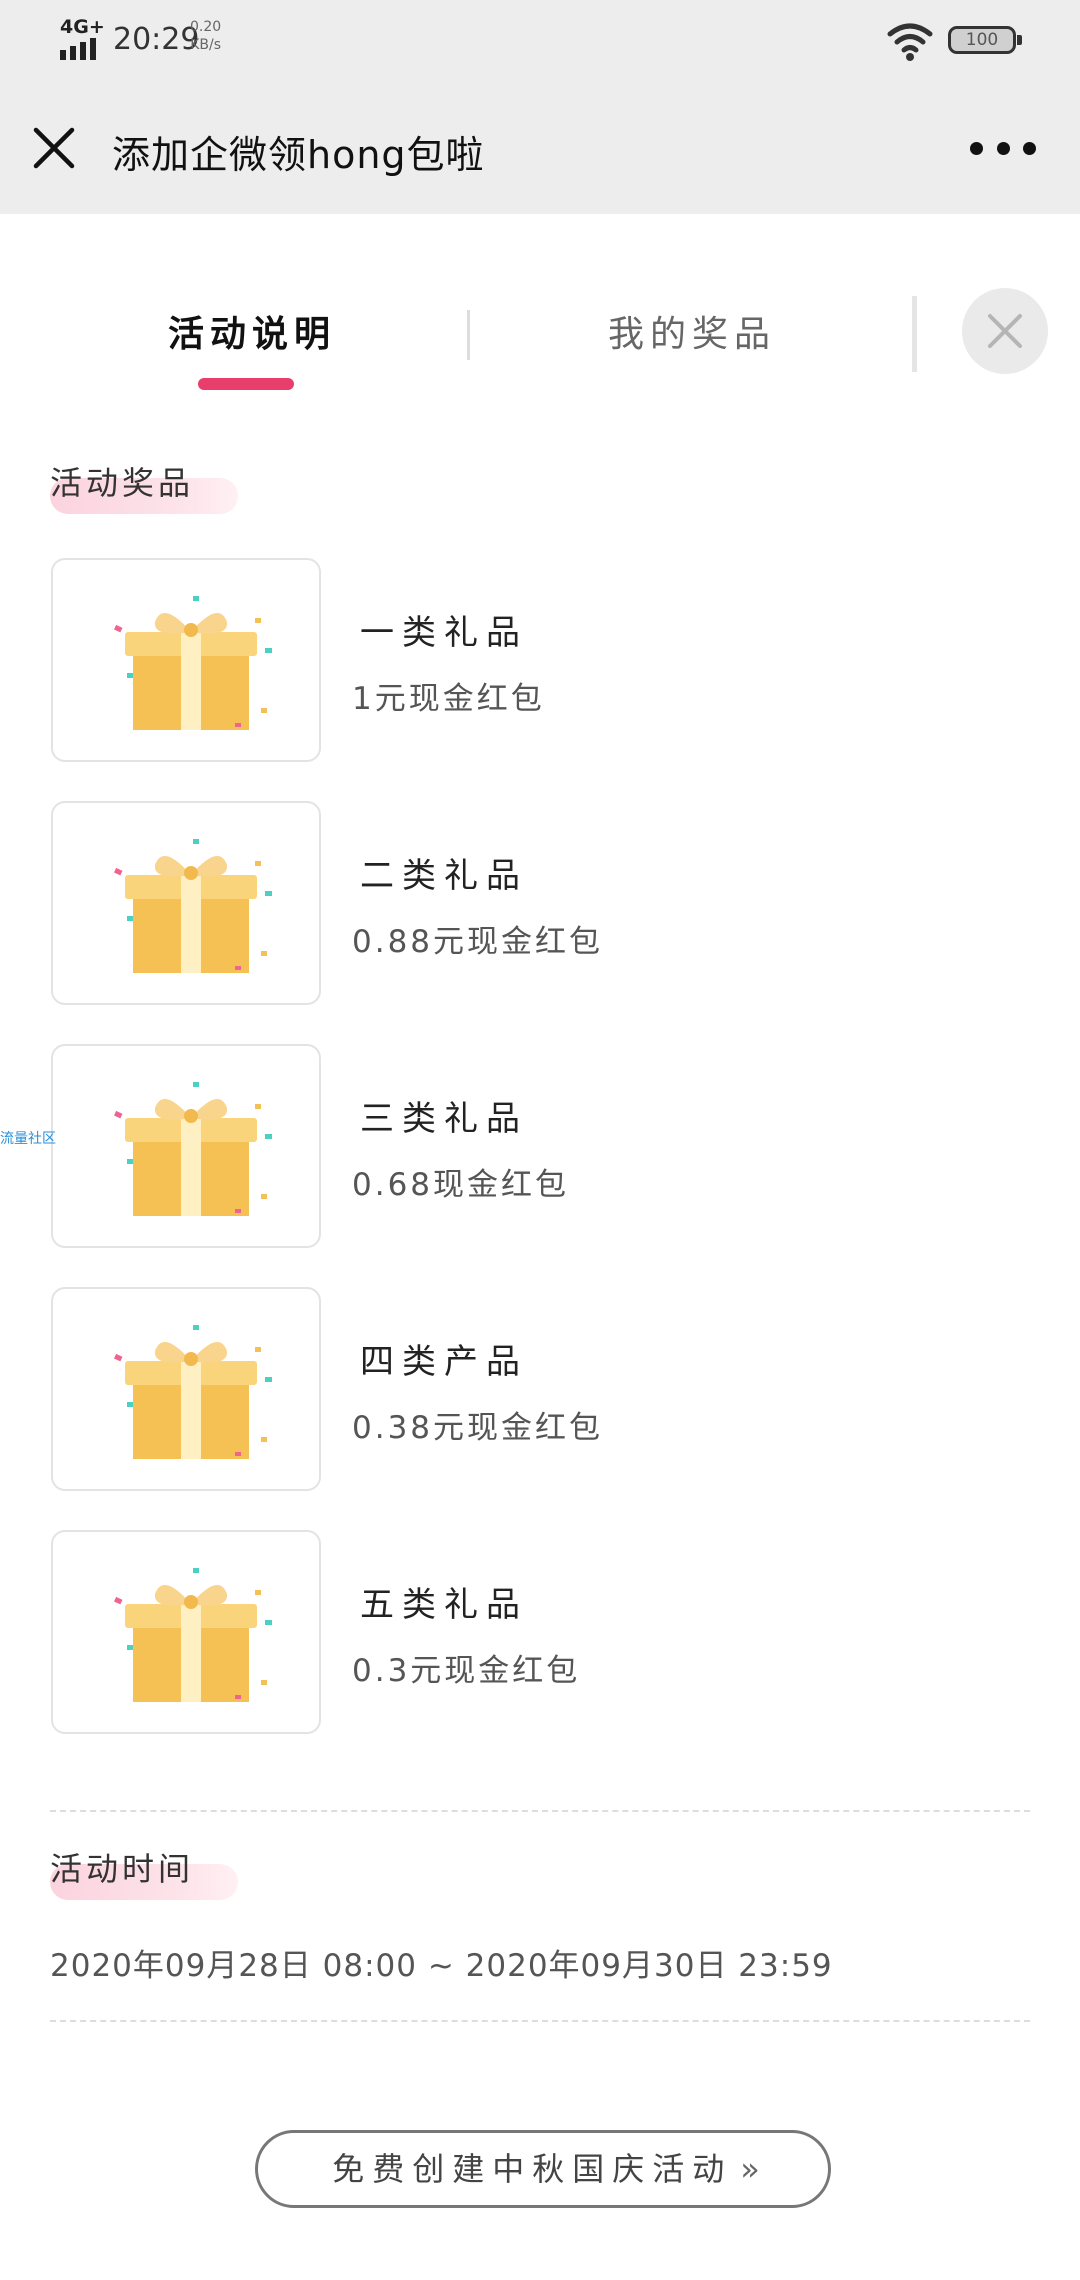 The width and height of the screenshot is (1080, 2280). What do you see at coordinates (461, 1185) in the screenshot?
I see `prize-description: 0.68现金红包` at bounding box center [461, 1185].